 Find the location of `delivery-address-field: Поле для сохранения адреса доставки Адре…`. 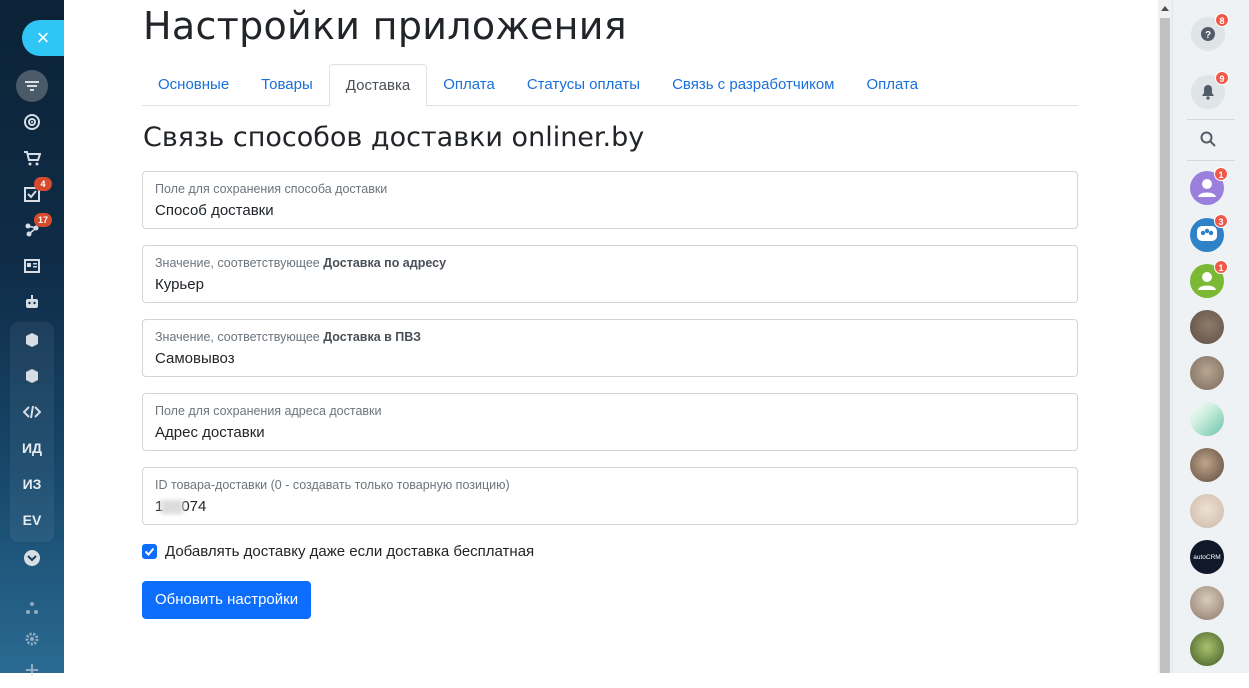

delivery-address-field: Поле для сохранения адреса доставки Адре… is located at coordinates (610, 422).